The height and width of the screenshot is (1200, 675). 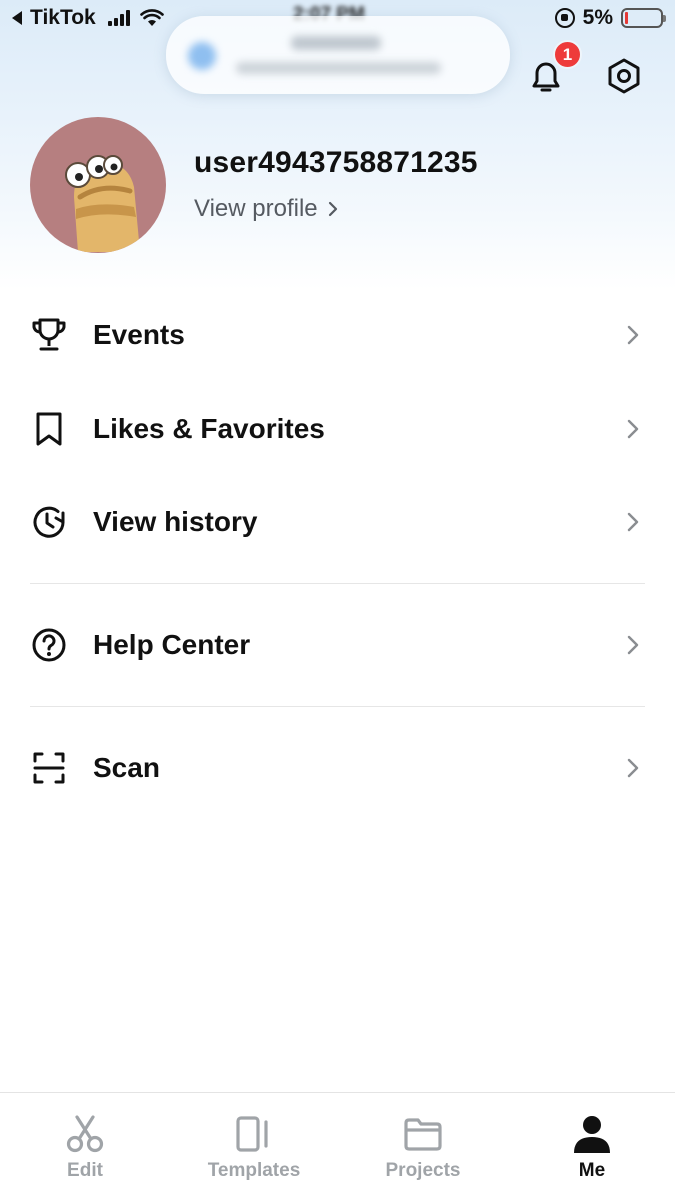 I want to click on tab-label: Me, so click(x=592, y=1170).